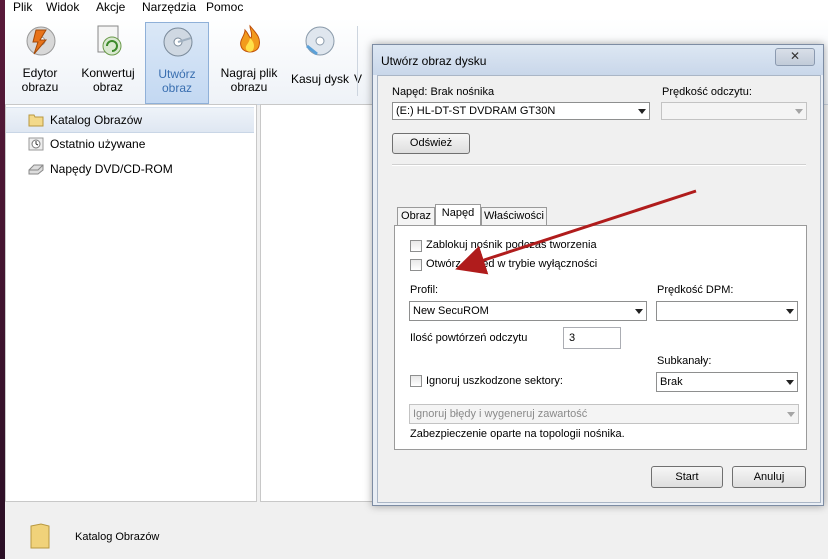 The width and height of the screenshot is (828, 559). Describe the element at coordinates (416, 531) in the screenshot. I see `status-bar: Katalog Obrazów` at that location.